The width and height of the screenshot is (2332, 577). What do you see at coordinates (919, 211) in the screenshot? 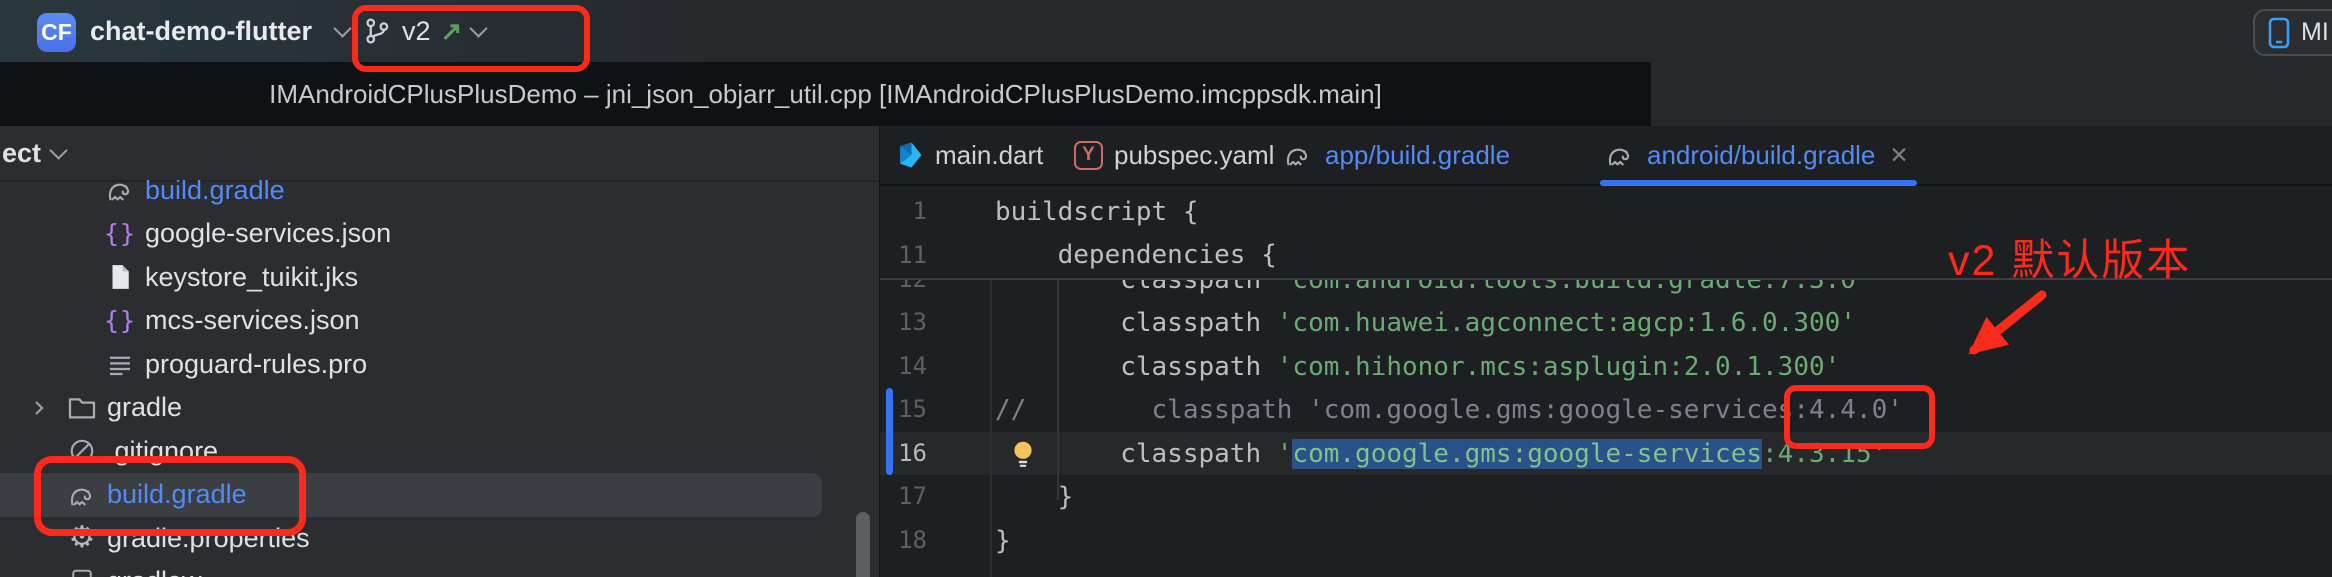
I see `line-number: 1` at bounding box center [919, 211].